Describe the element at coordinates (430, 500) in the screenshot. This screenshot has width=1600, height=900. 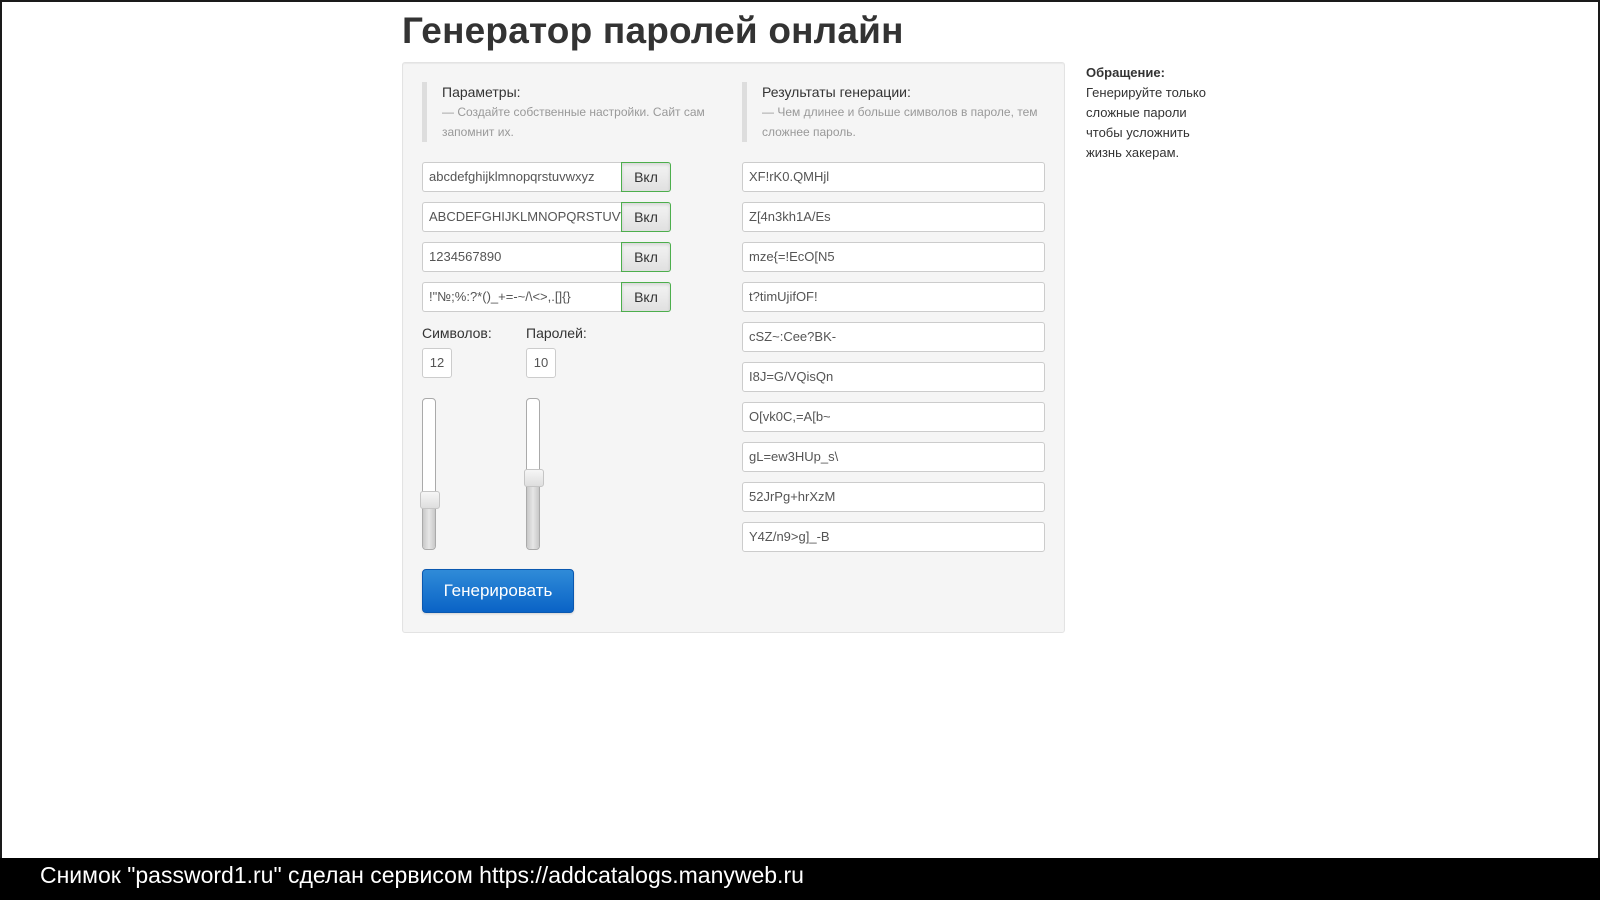
I see `length-slider-handle` at that location.